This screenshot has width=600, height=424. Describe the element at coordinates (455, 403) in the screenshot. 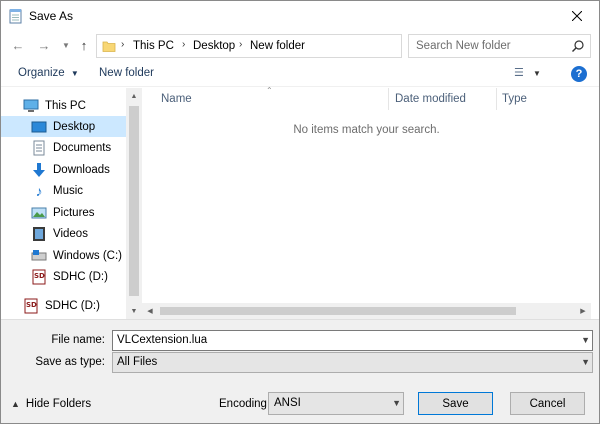

I see `save-button: Save` at that location.